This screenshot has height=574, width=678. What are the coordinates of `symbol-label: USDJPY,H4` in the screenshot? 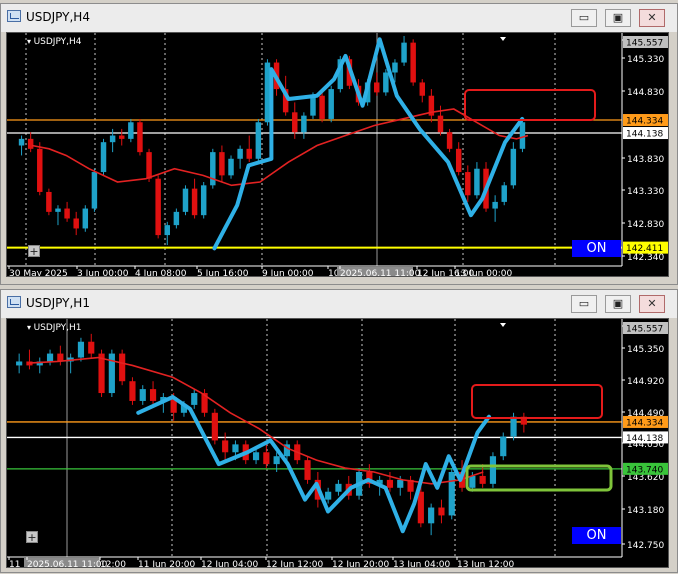 It's located at (54, 42).